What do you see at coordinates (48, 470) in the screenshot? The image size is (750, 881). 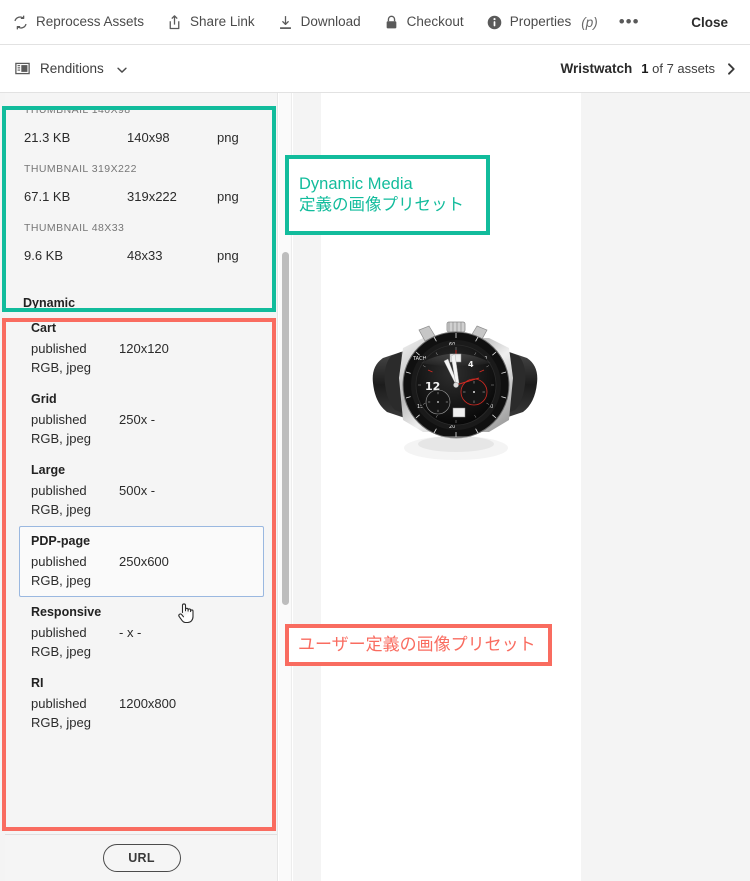 I see `preset-name: Large` at bounding box center [48, 470].